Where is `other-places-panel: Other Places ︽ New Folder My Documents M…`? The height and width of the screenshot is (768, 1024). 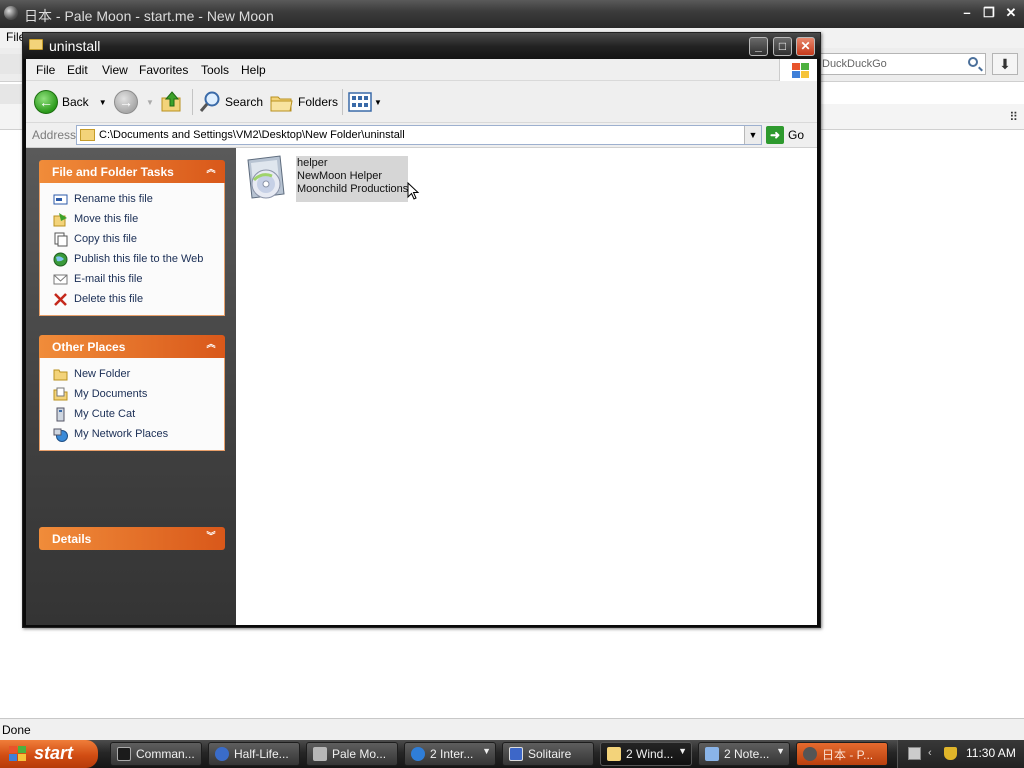
other-places-panel: Other Places ︽ New Folder My Documents M… is located at coordinates (132, 393).